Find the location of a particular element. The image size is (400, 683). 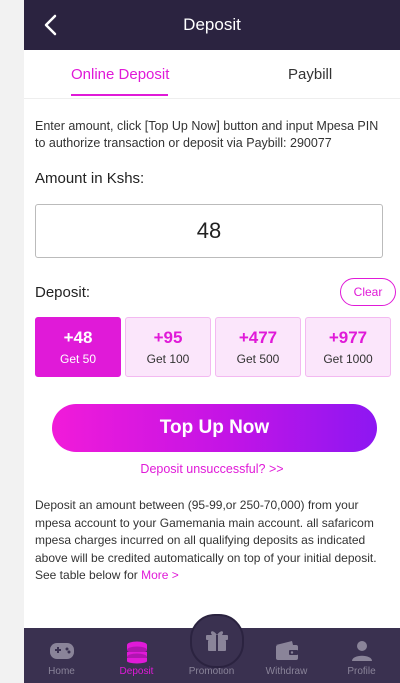

coins-icon is located at coordinates (136, 652).